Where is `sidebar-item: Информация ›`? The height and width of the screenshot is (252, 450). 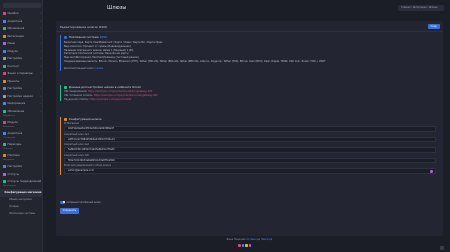 sidebar-item: Информация › is located at coordinates (21, 104).